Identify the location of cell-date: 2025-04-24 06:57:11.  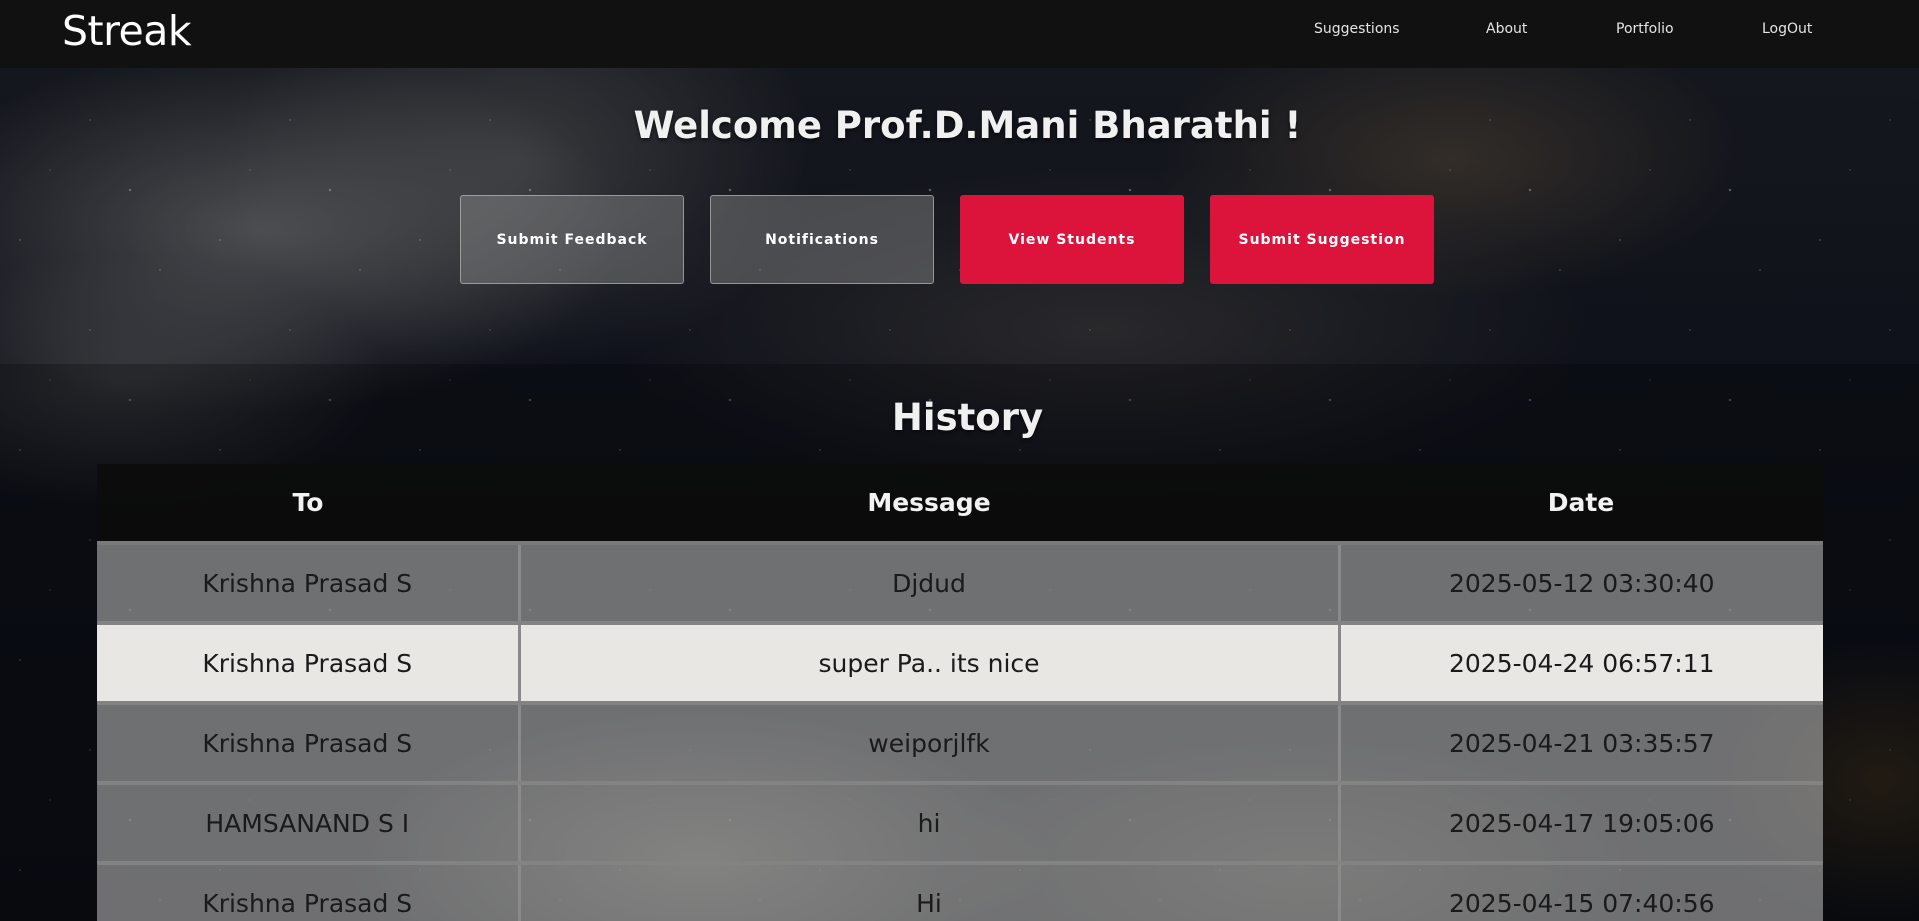
(1580, 664).